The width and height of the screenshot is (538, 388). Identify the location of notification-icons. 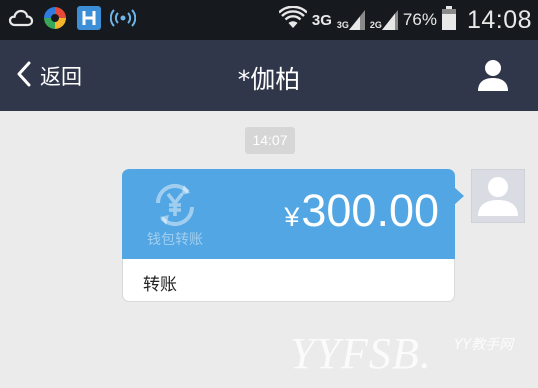
(72, 20).